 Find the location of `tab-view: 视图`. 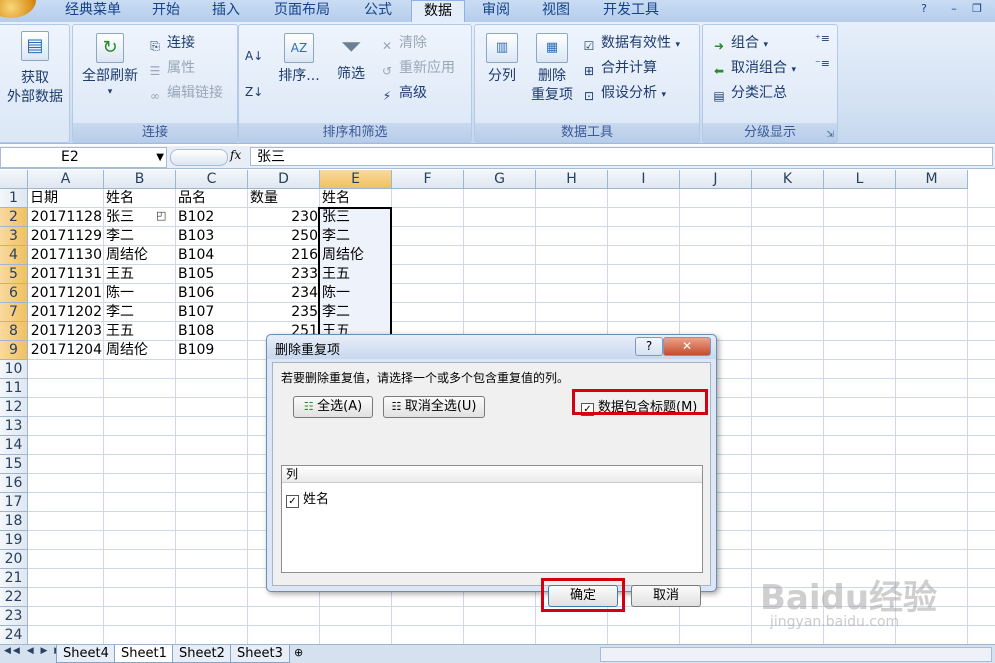

tab-view: 视图 is located at coordinates (556, 11).